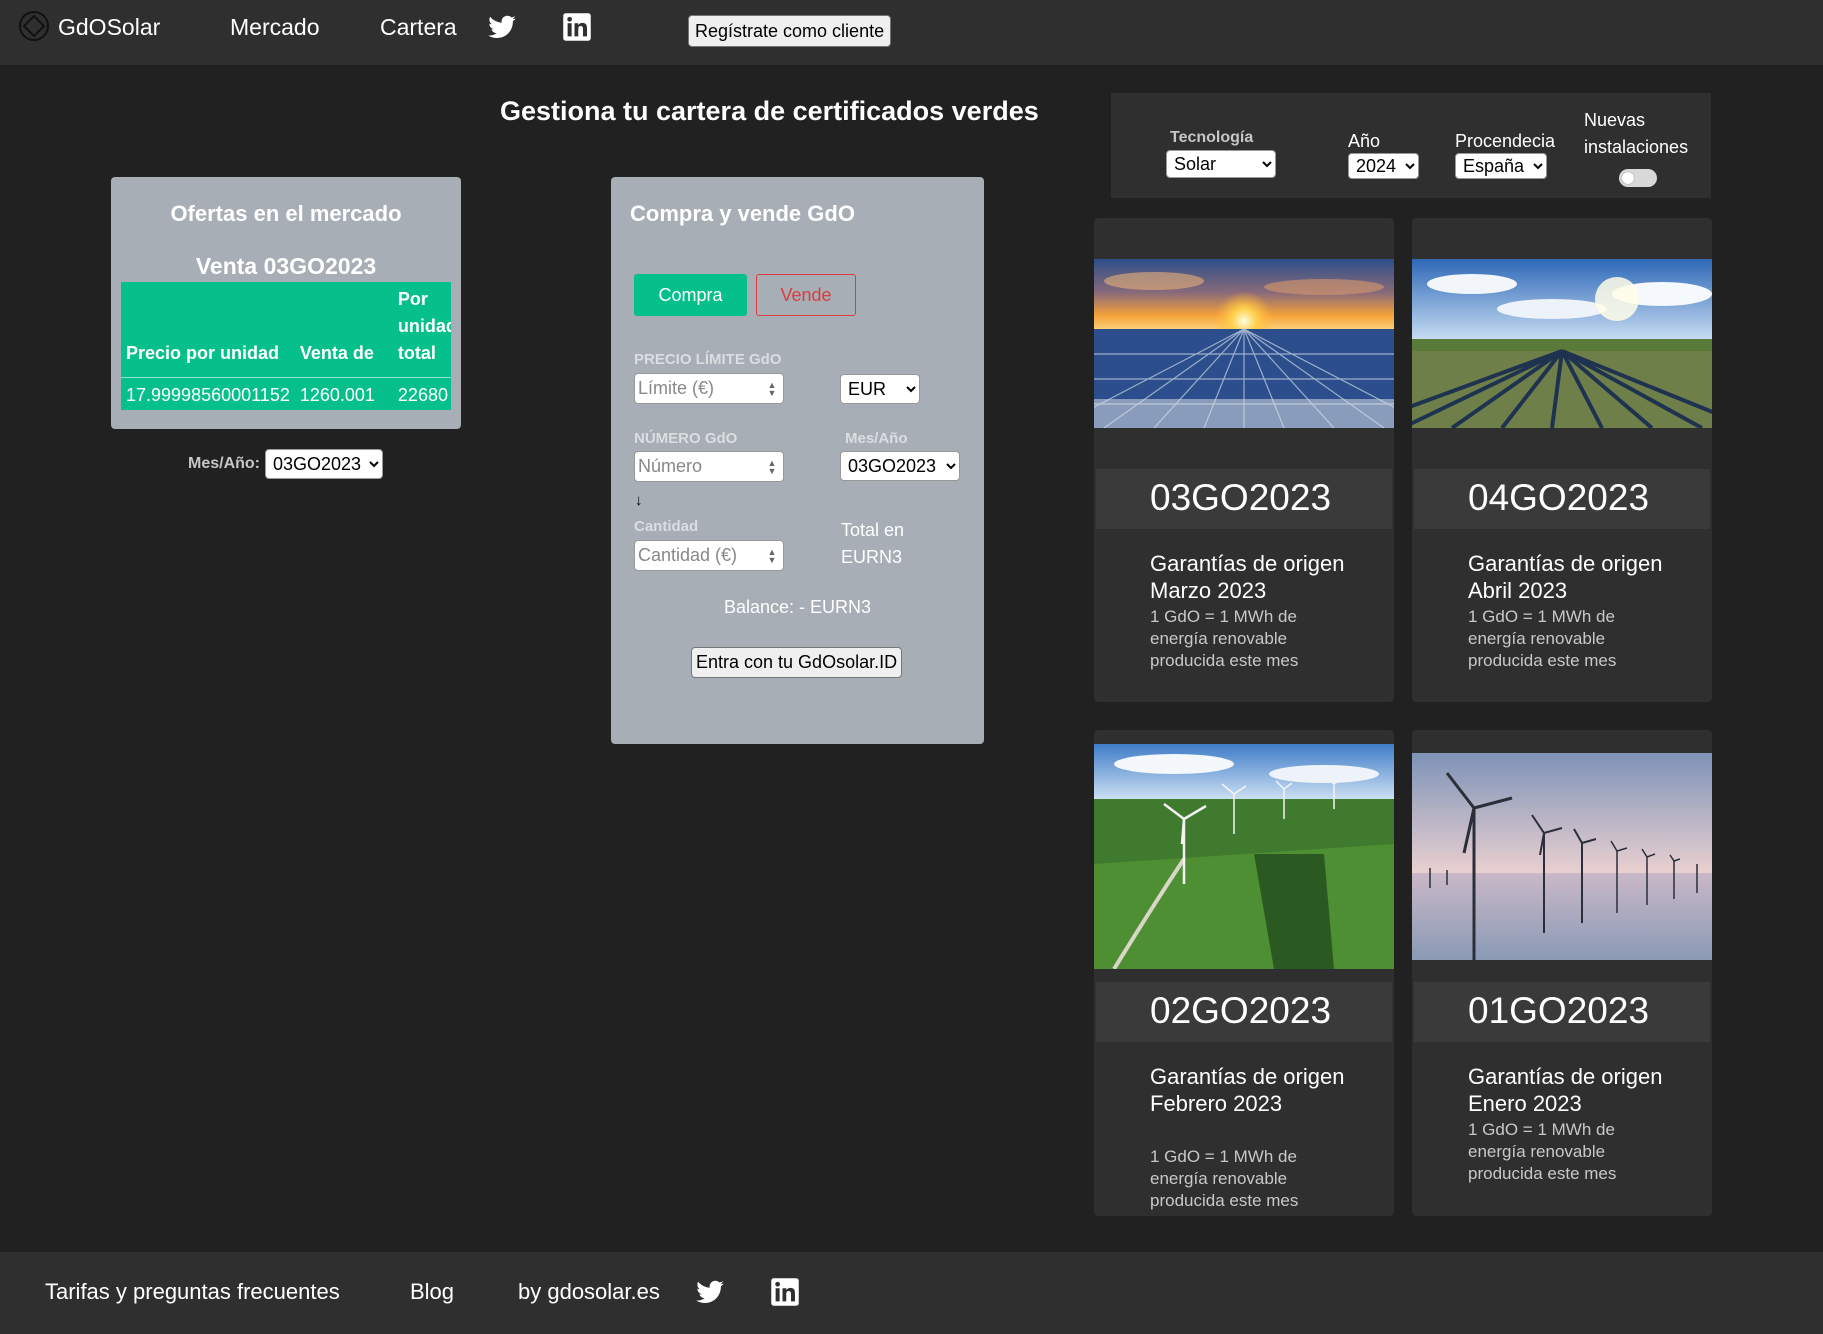 The height and width of the screenshot is (1334, 1823). What do you see at coordinates (1247, 1090) in the screenshot?
I see `card-title: Garantías de origen Febrero 2023` at bounding box center [1247, 1090].